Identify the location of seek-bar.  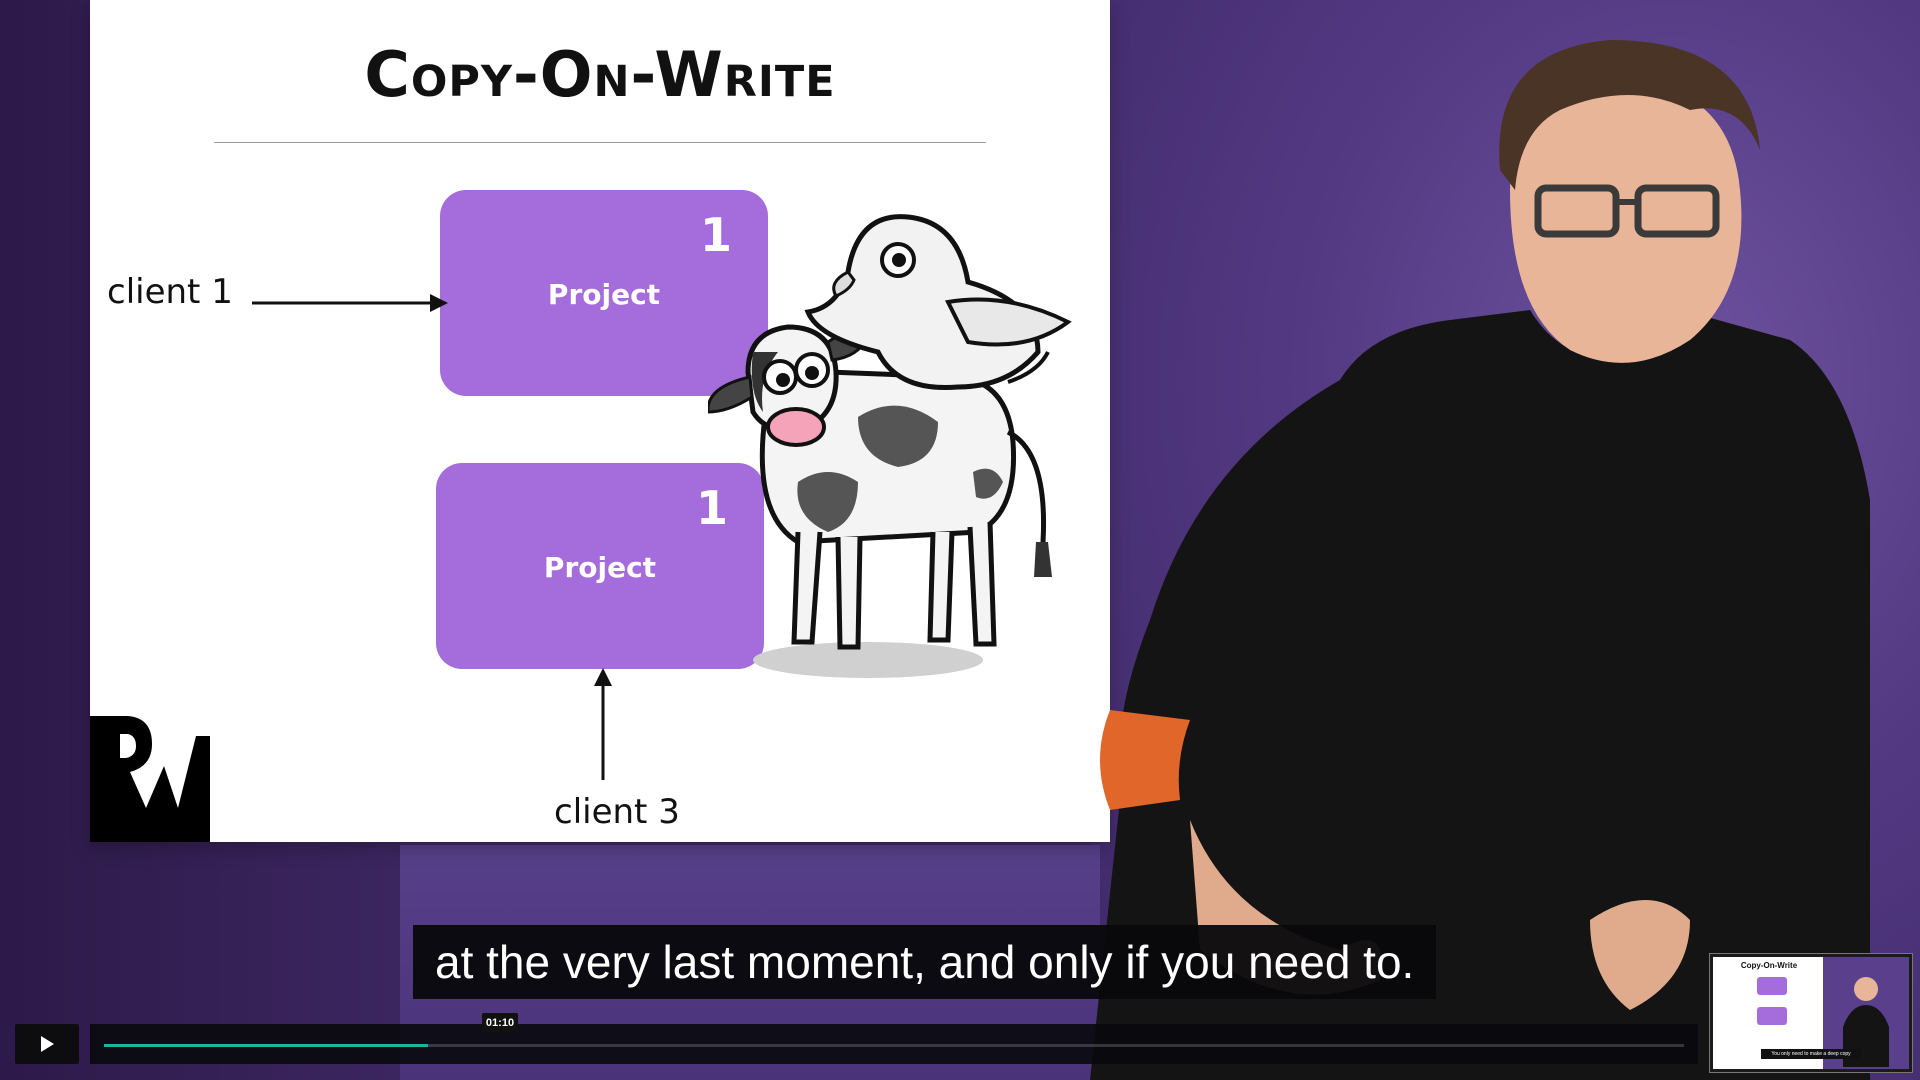
(894, 1044).